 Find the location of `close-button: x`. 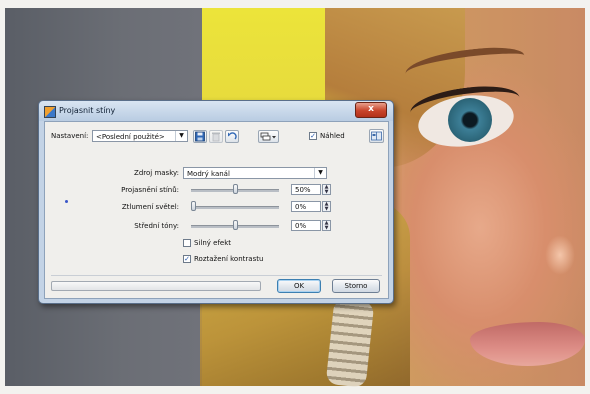

close-button: x is located at coordinates (371, 110).